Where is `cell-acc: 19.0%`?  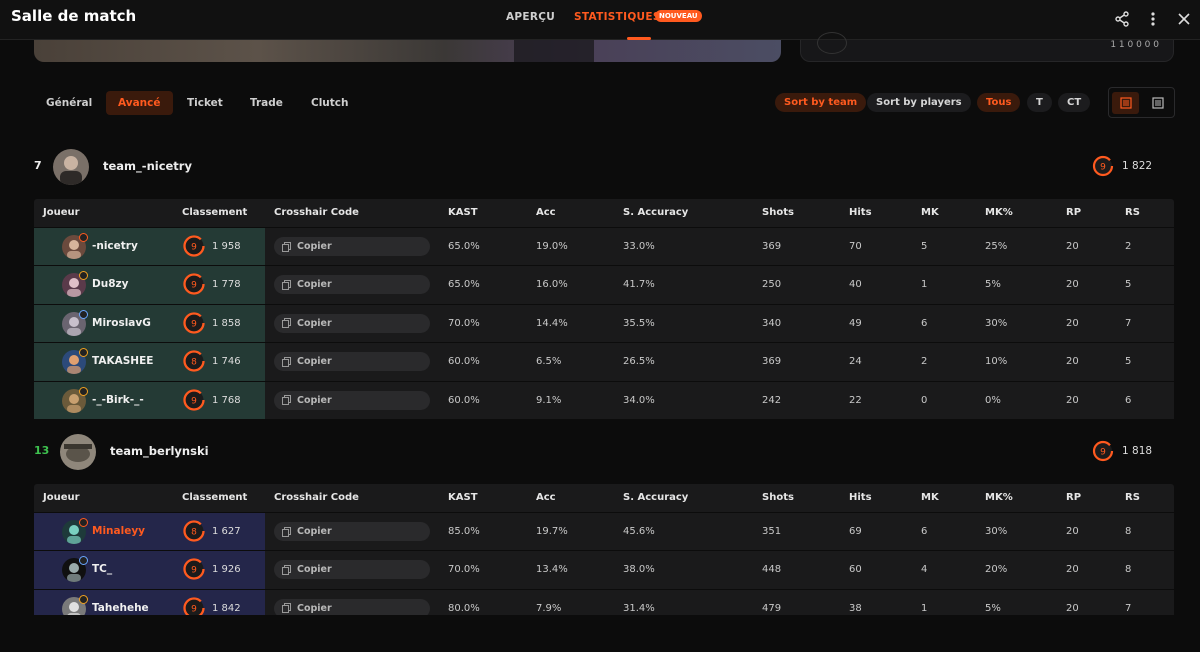
cell-acc: 19.0% is located at coordinates (552, 246).